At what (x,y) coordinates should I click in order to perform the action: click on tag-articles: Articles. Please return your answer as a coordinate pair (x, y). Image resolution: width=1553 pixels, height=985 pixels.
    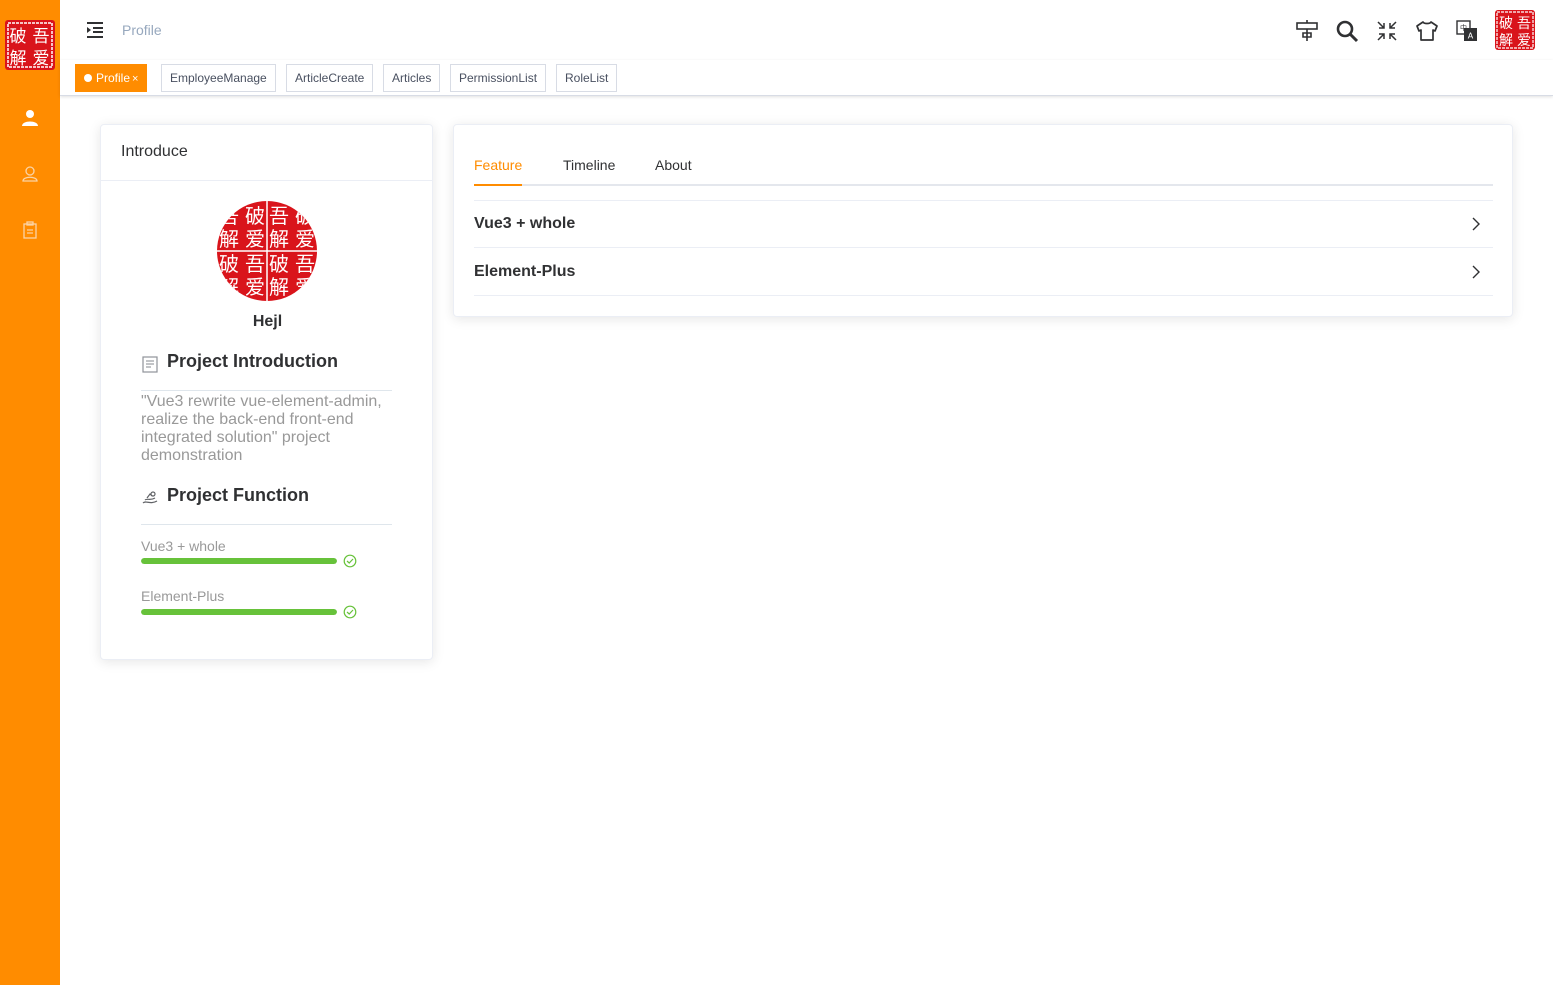
    Looking at the image, I should click on (412, 78).